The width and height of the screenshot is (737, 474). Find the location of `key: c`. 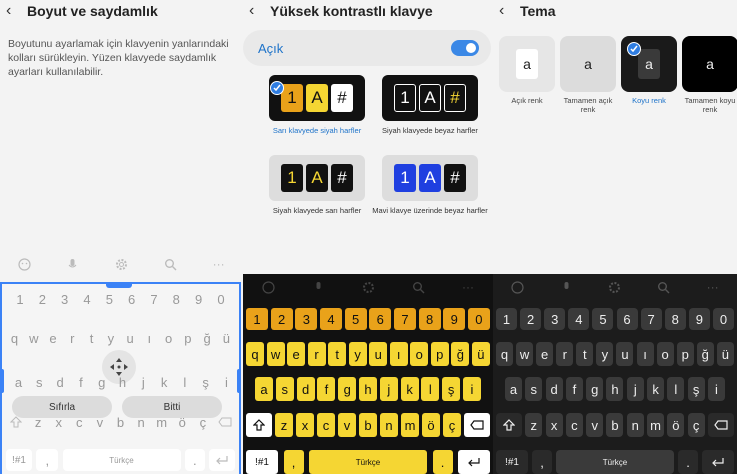

key: c is located at coordinates (79, 422).